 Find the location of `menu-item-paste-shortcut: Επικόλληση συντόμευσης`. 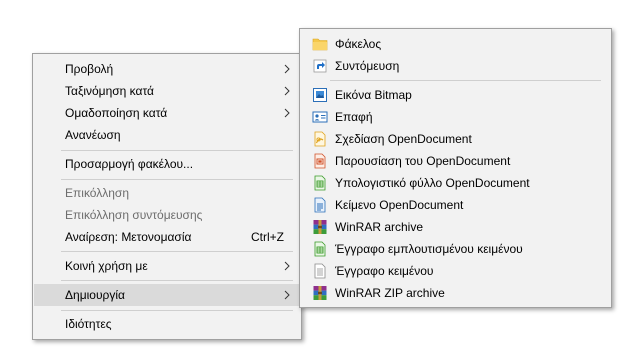

menu-item-paste-shortcut: Επικόλληση συντόμευσης is located at coordinates (167, 215).